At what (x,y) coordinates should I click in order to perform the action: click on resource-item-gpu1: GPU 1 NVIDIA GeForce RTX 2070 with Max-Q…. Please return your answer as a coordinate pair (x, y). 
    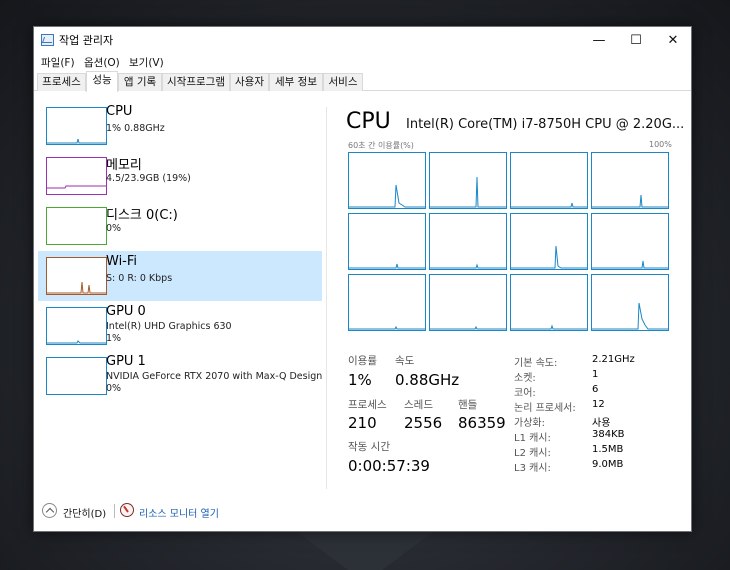
    Looking at the image, I should click on (180, 376).